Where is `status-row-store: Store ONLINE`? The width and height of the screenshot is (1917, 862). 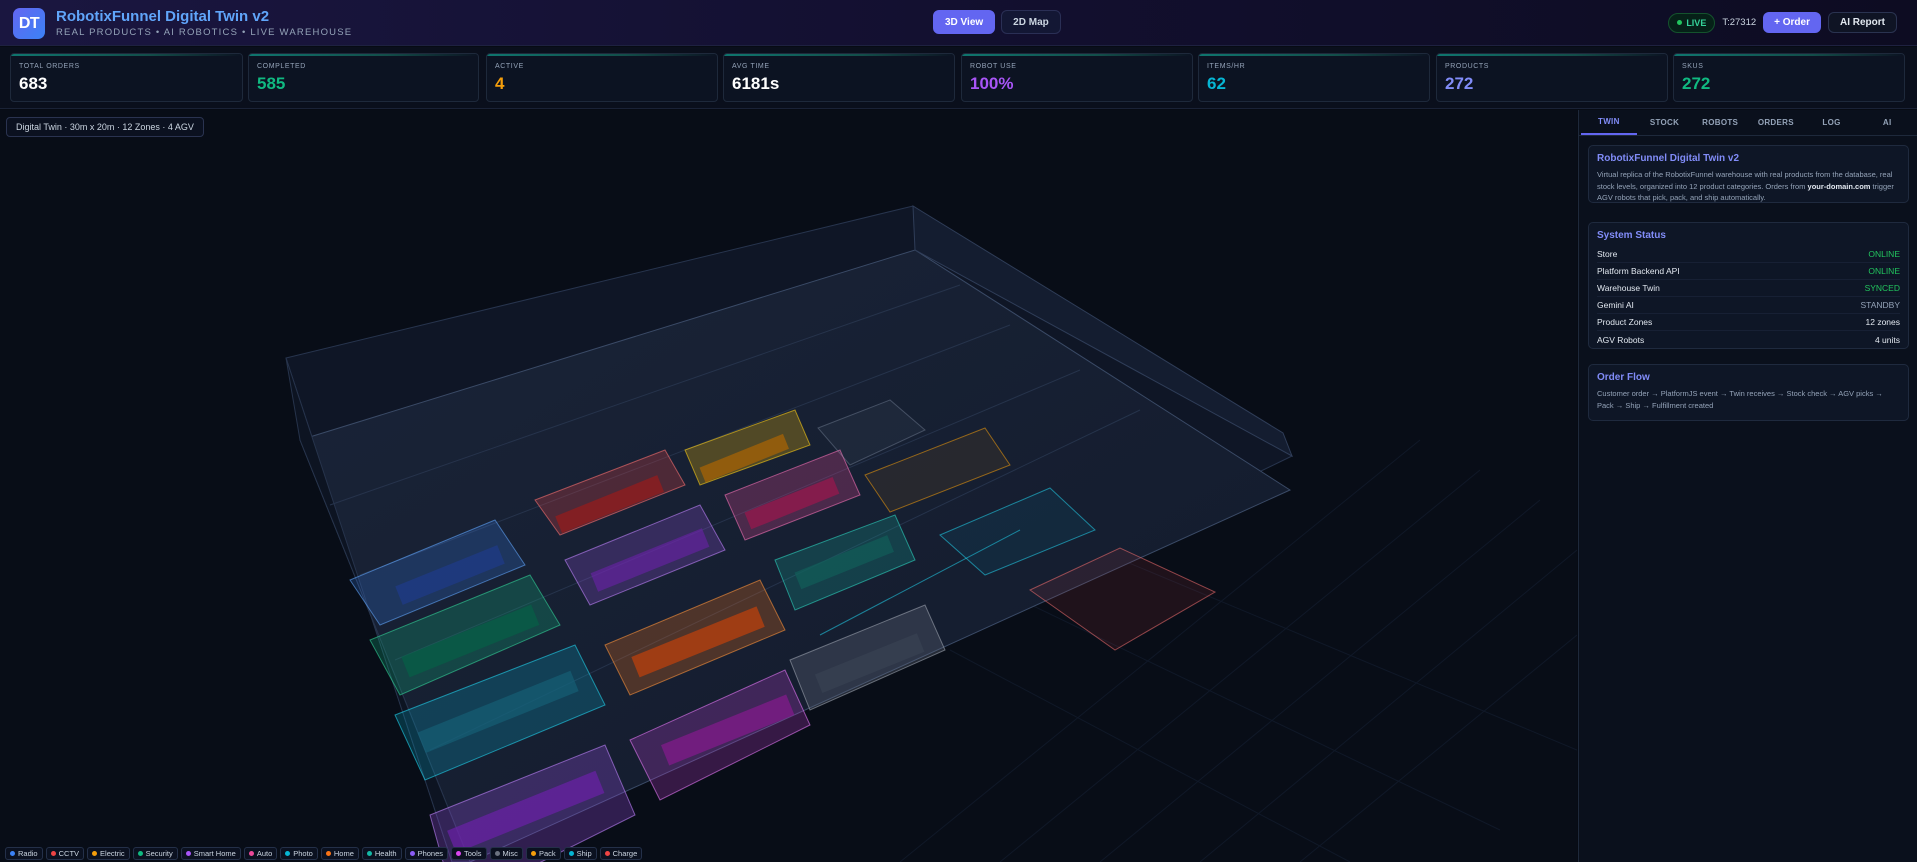 status-row-store: Store ONLINE is located at coordinates (1748, 254).